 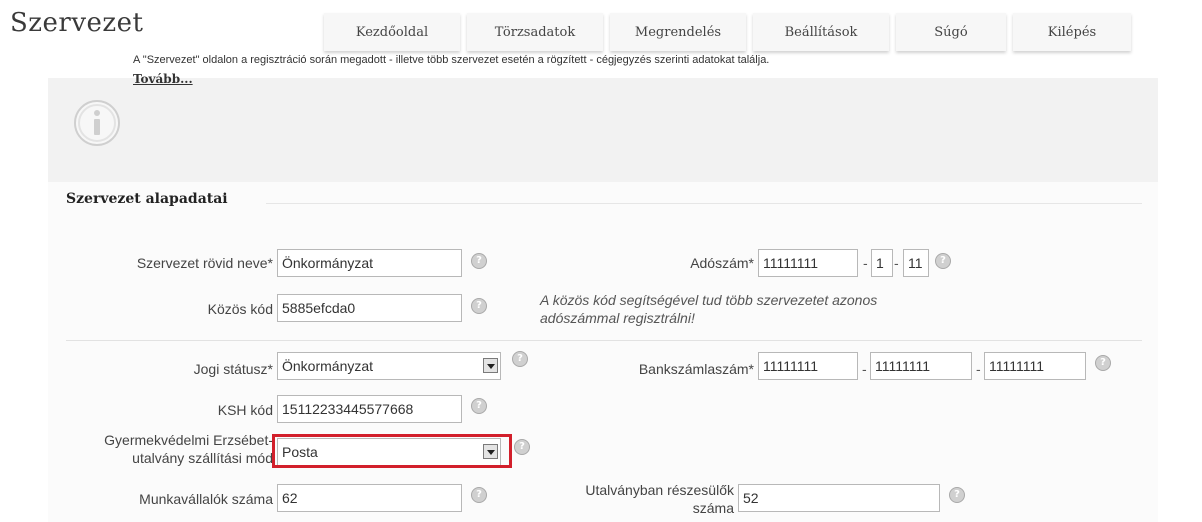 What do you see at coordinates (369, 498) in the screenshot?
I see `employees-input: 62` at bounding box center [369, 498].